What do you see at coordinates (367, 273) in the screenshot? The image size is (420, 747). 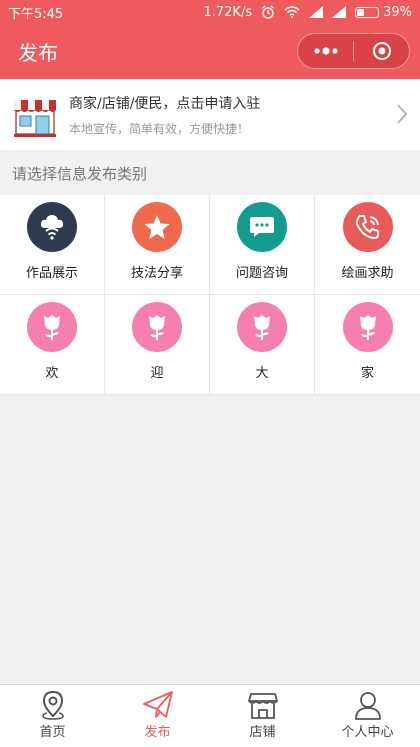 I see `category-label: 绘画求助` at bounding box center [367, 273].